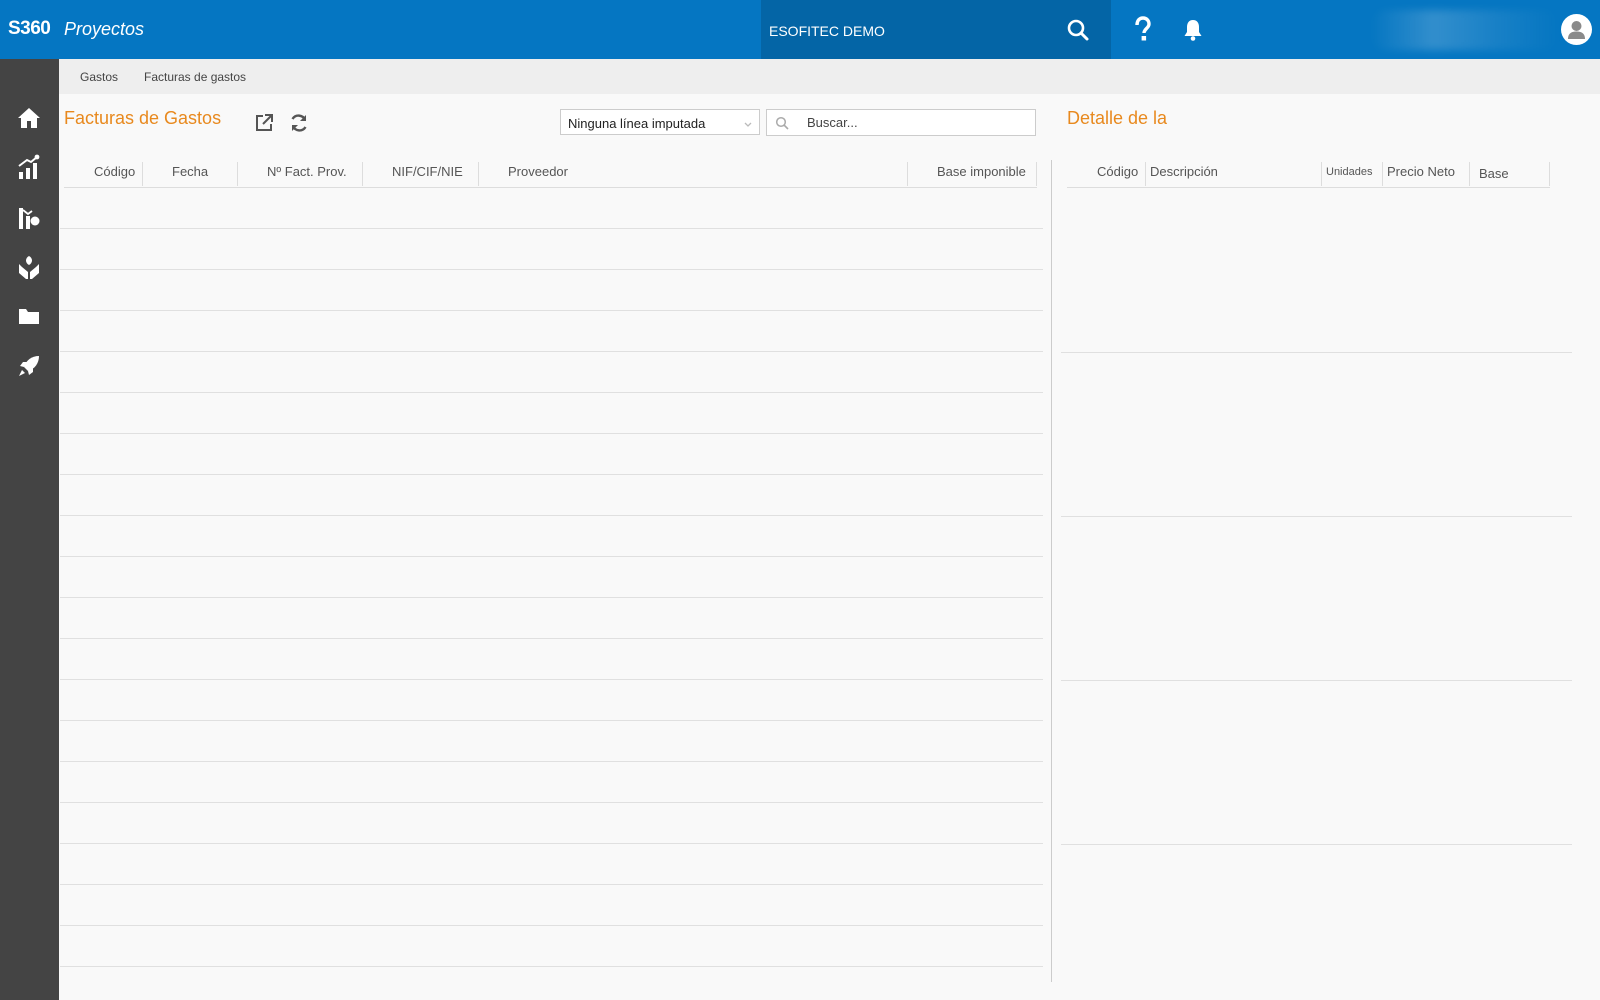 The height and width of the screenshot is (1000, 1600). I want to click on column-fecha: Fecha, so click(190, 171).